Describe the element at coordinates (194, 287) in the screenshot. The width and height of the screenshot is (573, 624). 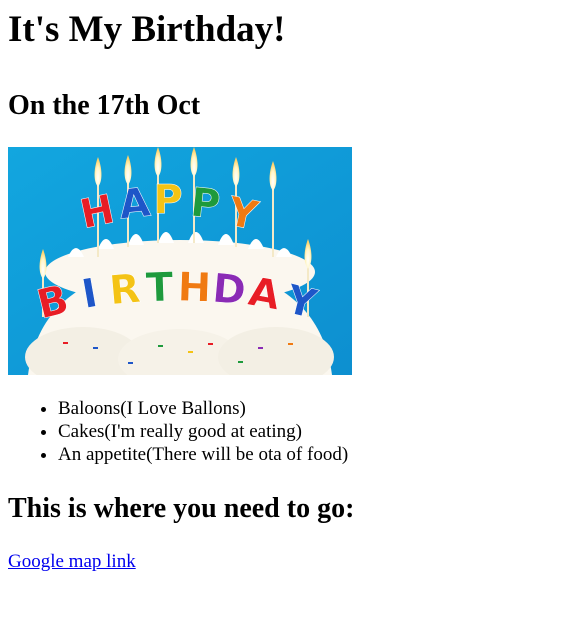
I see `cake-letter: H` at that location.